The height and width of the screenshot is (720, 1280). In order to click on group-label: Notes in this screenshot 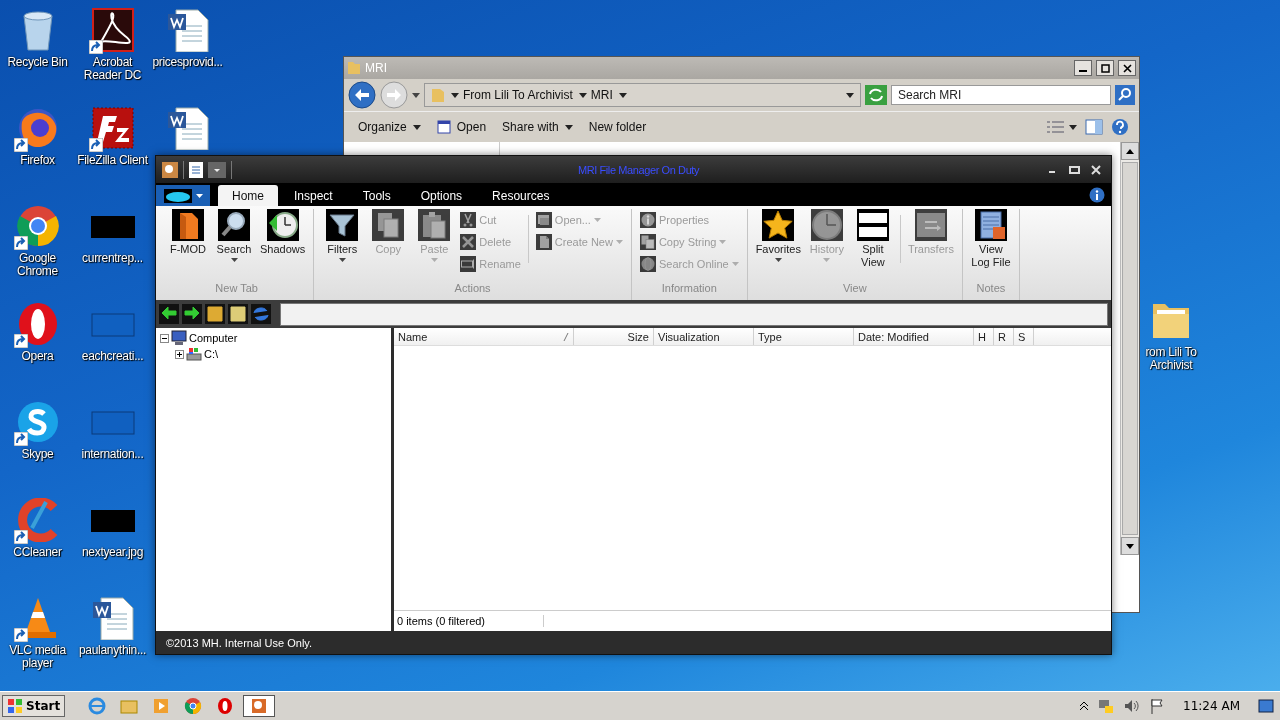, I will do `click(991, 289)`.